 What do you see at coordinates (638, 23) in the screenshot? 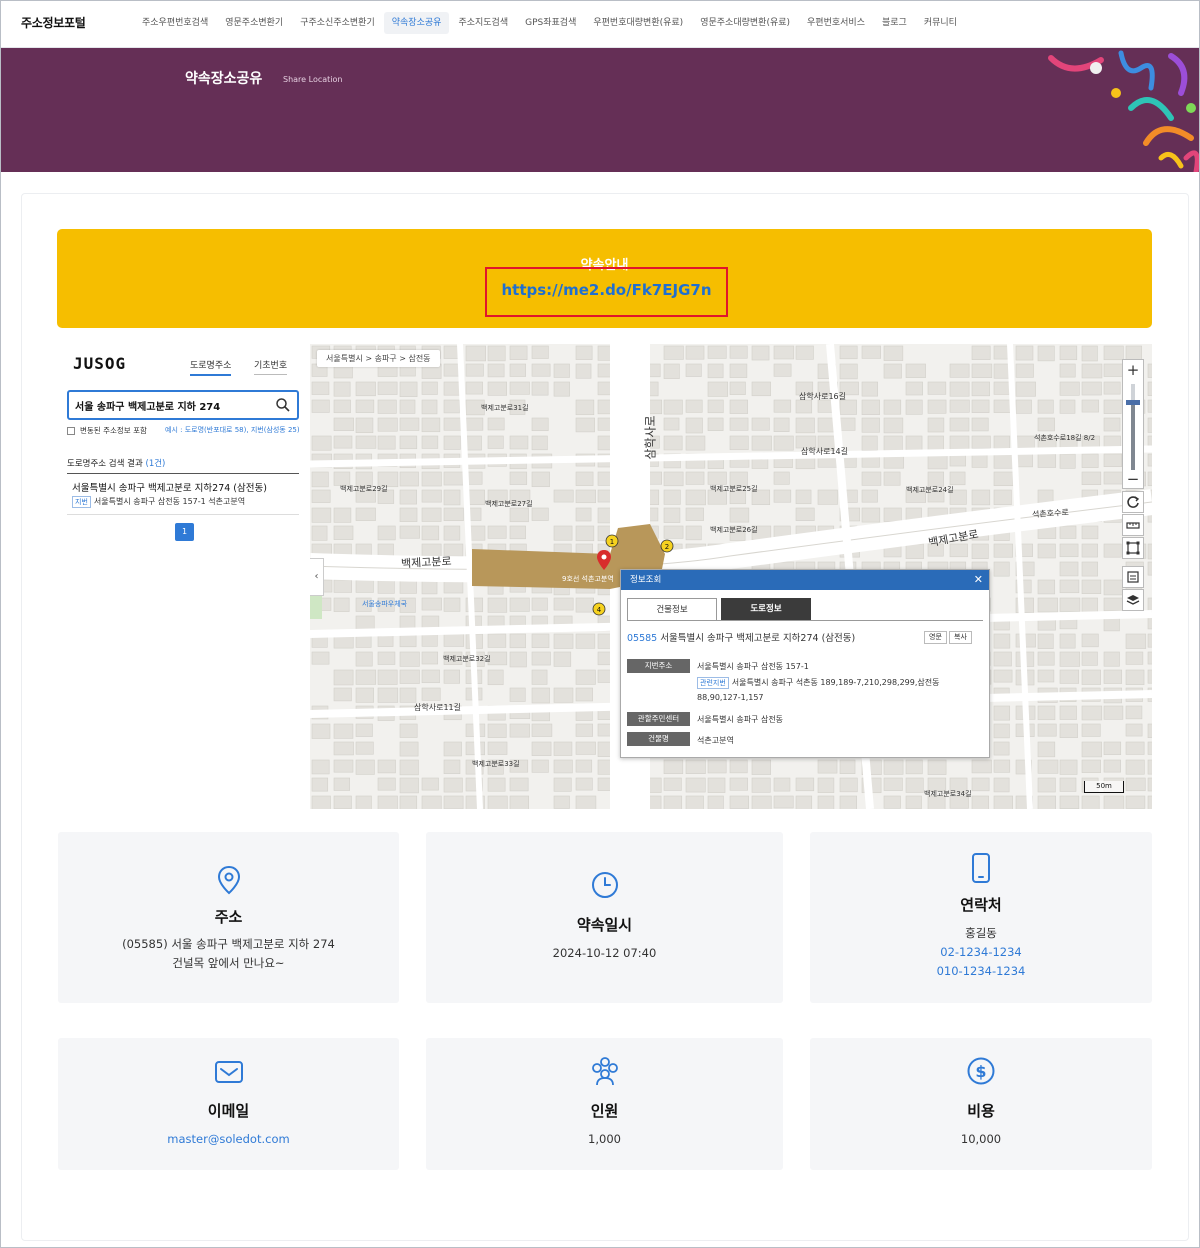
I see `nav-item-6: 우편번호대량변환(유료)` at bounding box center [638, 23].